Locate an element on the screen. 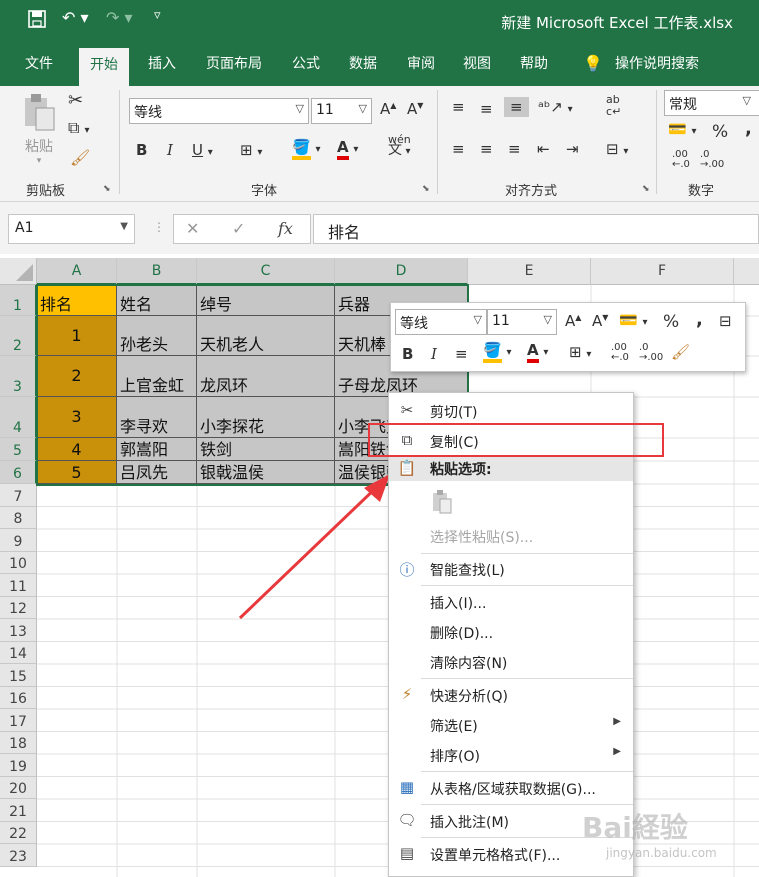 This screenshot has width=759, height=877. row-header: 14 is located at coordinates (18, 652).